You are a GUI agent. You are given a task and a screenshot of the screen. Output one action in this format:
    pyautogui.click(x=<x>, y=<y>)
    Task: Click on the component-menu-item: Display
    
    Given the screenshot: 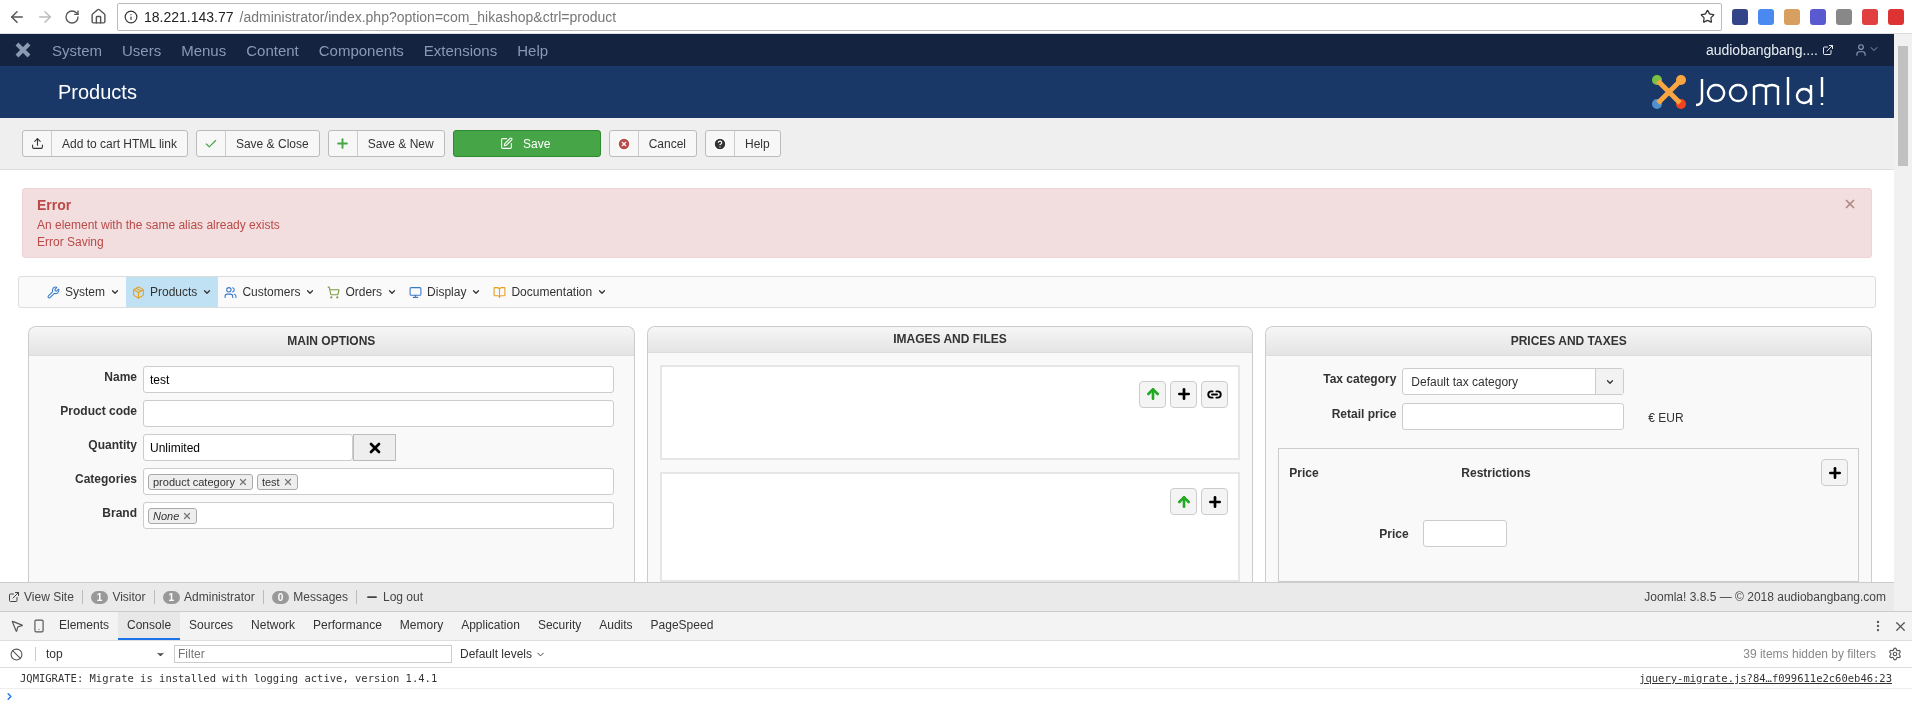 What is the action you would take?
    pyautogui.click(x=445, y=292)
    